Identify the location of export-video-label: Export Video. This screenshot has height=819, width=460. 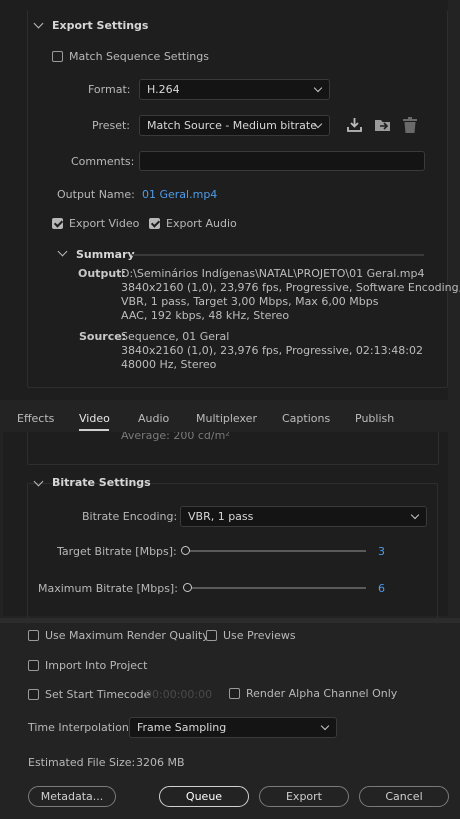
(104, 223).